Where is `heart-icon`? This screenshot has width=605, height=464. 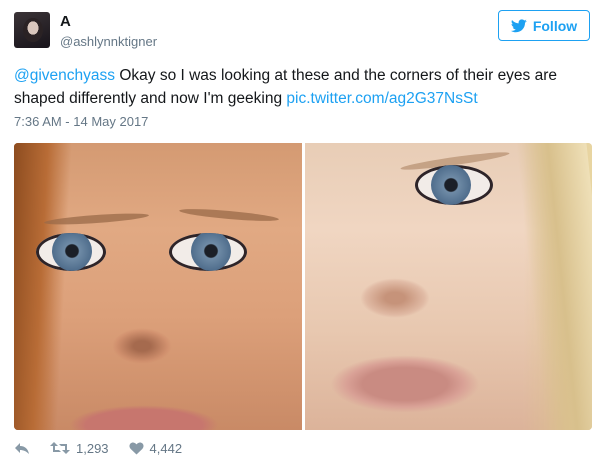 heart-icon is located at coordinates (136, 448).